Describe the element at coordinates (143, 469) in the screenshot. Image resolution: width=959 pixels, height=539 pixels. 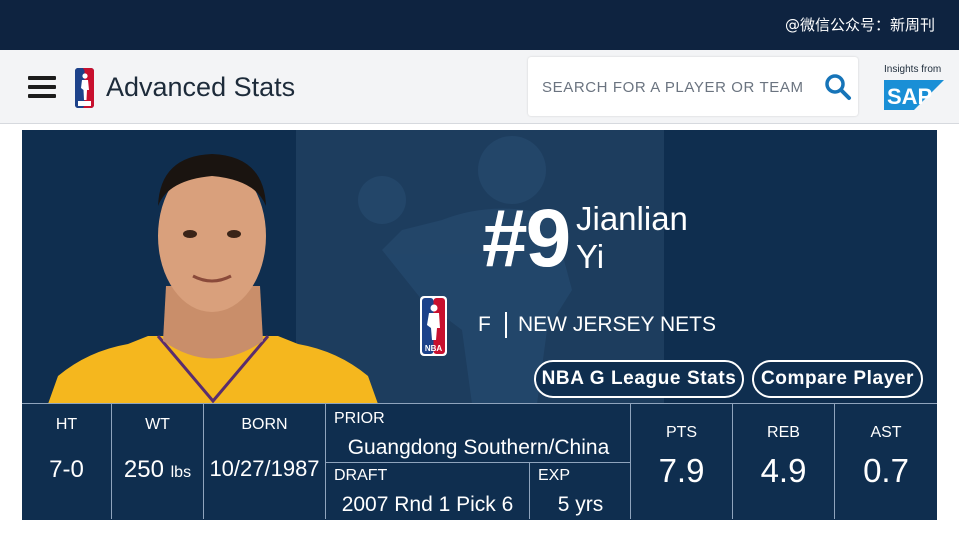
I see `weight-number: 250` at that location.